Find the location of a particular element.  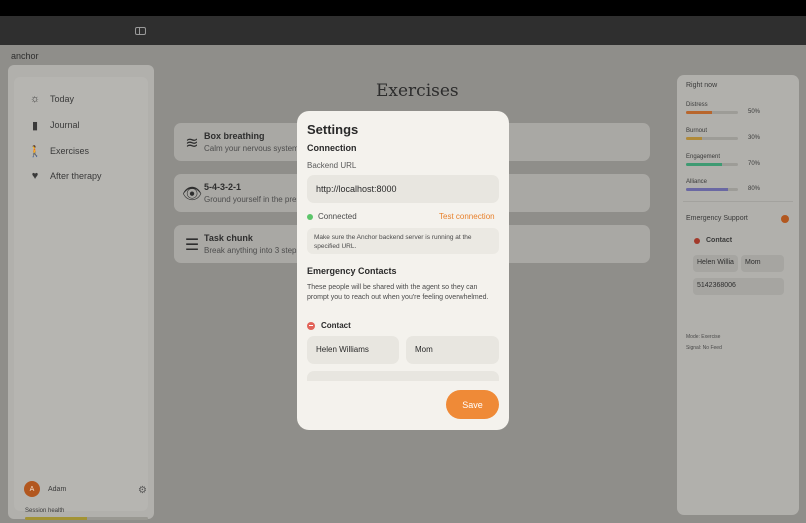

metric-alliance: Alliance 80% is located at coordinates (741, 185).